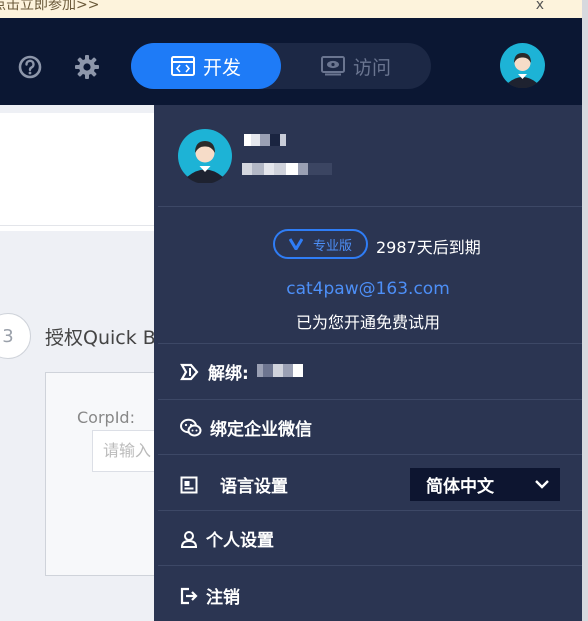 This screenshot has height=621, width=588. What do you see at coordinates (240, 541) in the screenshot?
I see `menu-personal-settings-label: 个人设置` at bounding box center [240, 541].